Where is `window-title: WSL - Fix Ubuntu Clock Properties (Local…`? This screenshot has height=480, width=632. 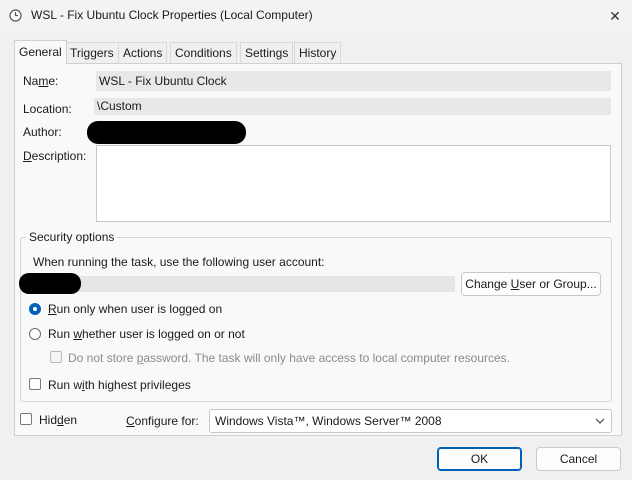
window-title: WSL - Fix Ubuntu Clock Properties (Local… is located at coordinates (172, 15).